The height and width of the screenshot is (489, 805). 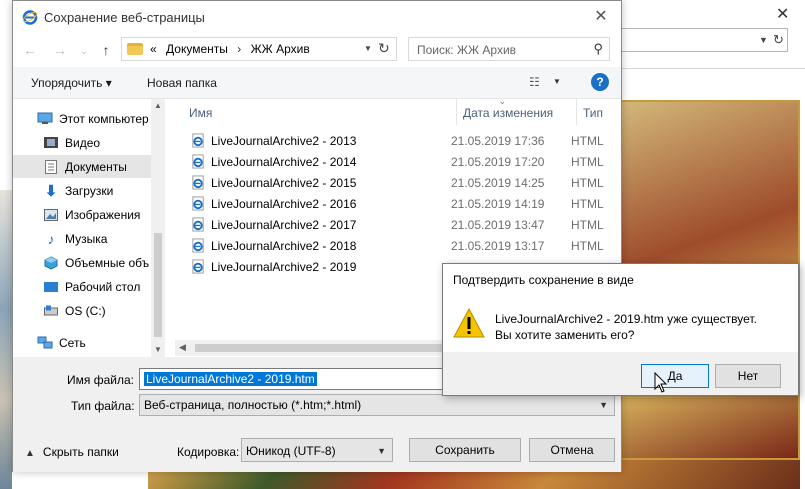 What do you see at coordinates (51, 191) in the screenshot?
I see `downloads-icon: ⬇` at bounding box center [51, 191].